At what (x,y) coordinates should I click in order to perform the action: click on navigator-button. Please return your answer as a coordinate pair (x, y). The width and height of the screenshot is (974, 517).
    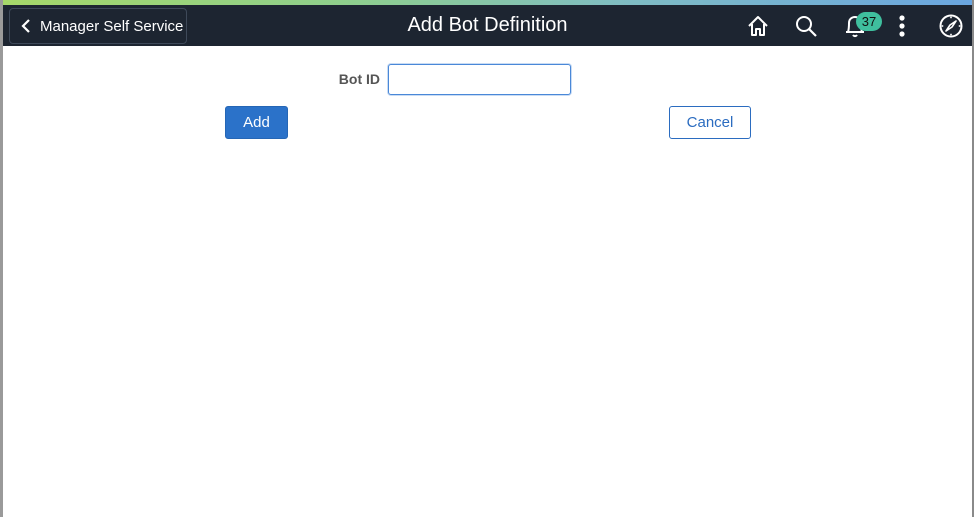
    Looking at the image, I should click on (951, 26).